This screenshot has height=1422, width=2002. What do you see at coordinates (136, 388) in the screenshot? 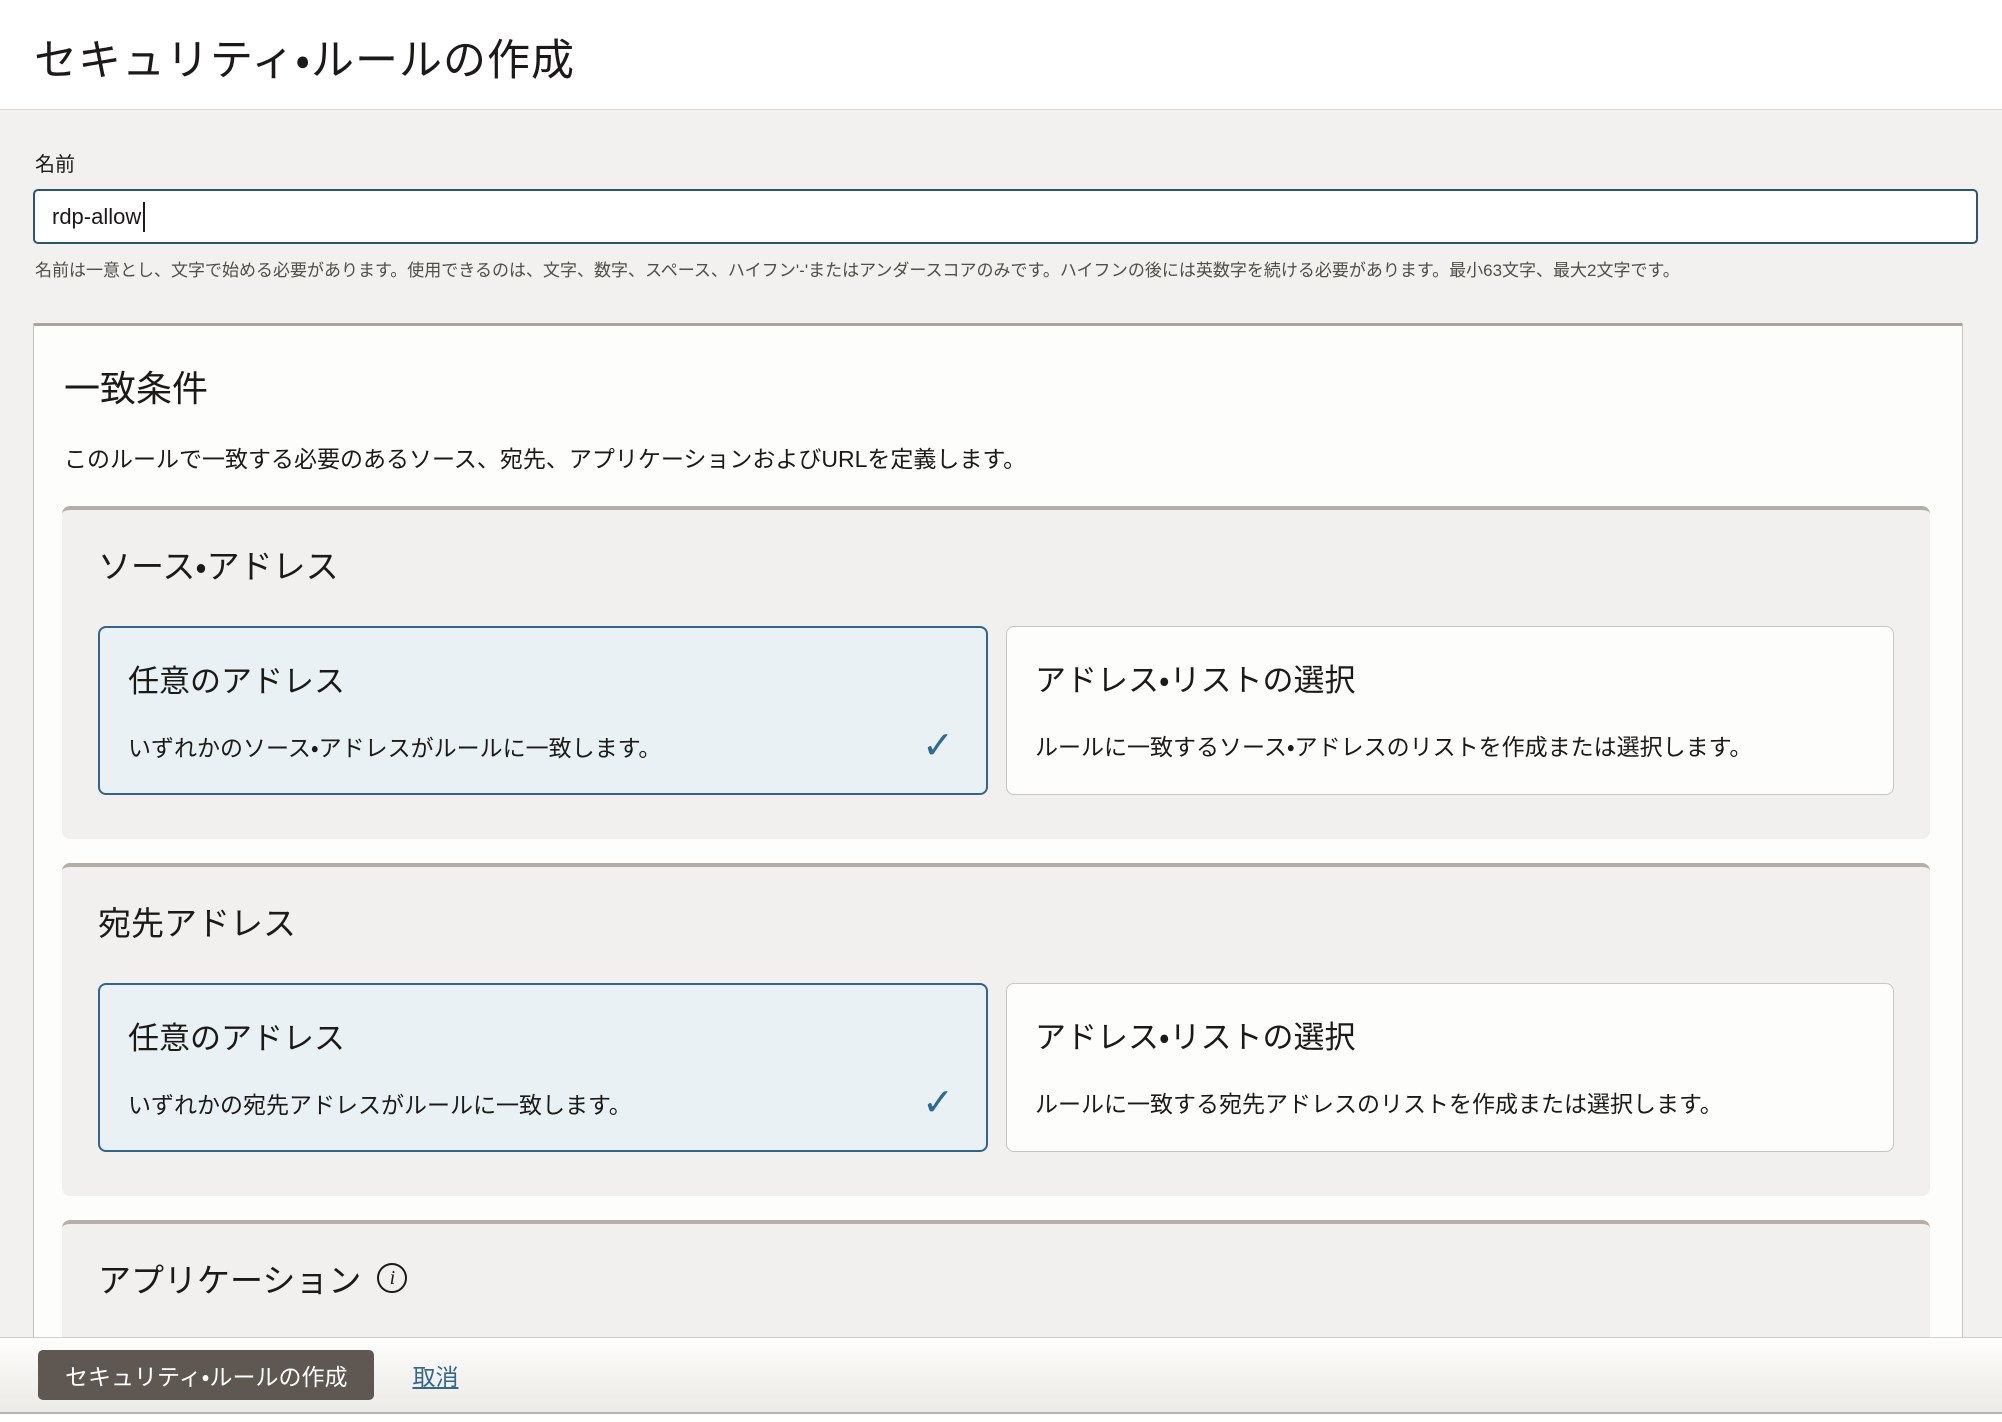
I see `match-conditions-title: 一致条件` at bounding box center [136, 388].